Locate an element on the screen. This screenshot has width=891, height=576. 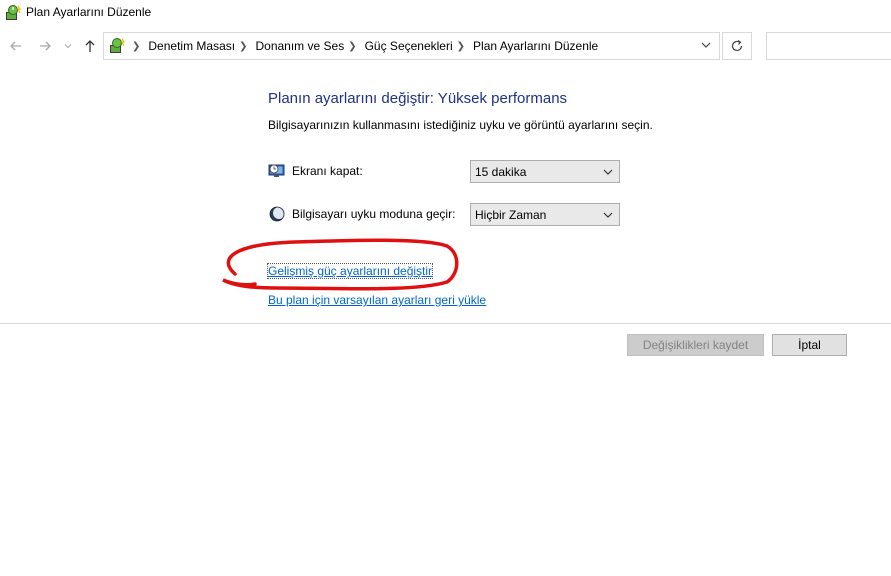
control-panel-icon is located at coordinates (118, 45).